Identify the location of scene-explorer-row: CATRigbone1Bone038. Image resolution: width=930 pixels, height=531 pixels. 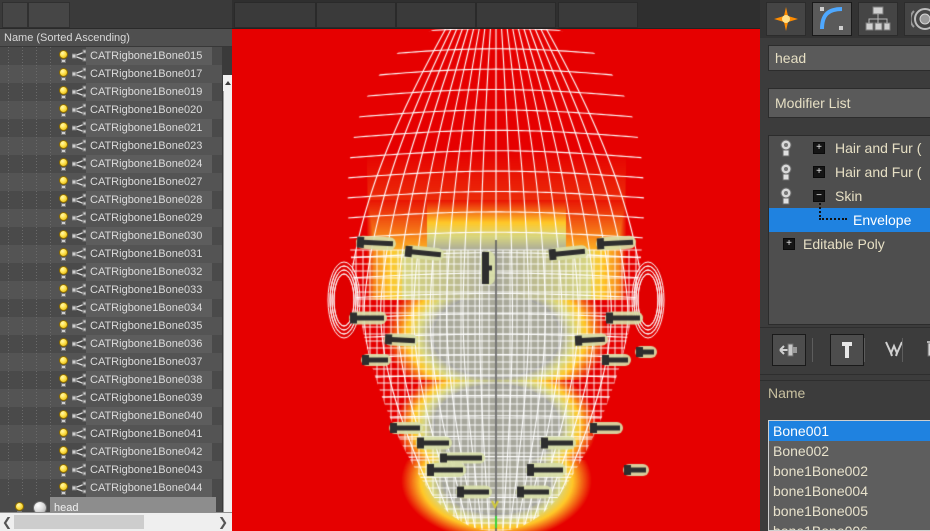
(111, 380).